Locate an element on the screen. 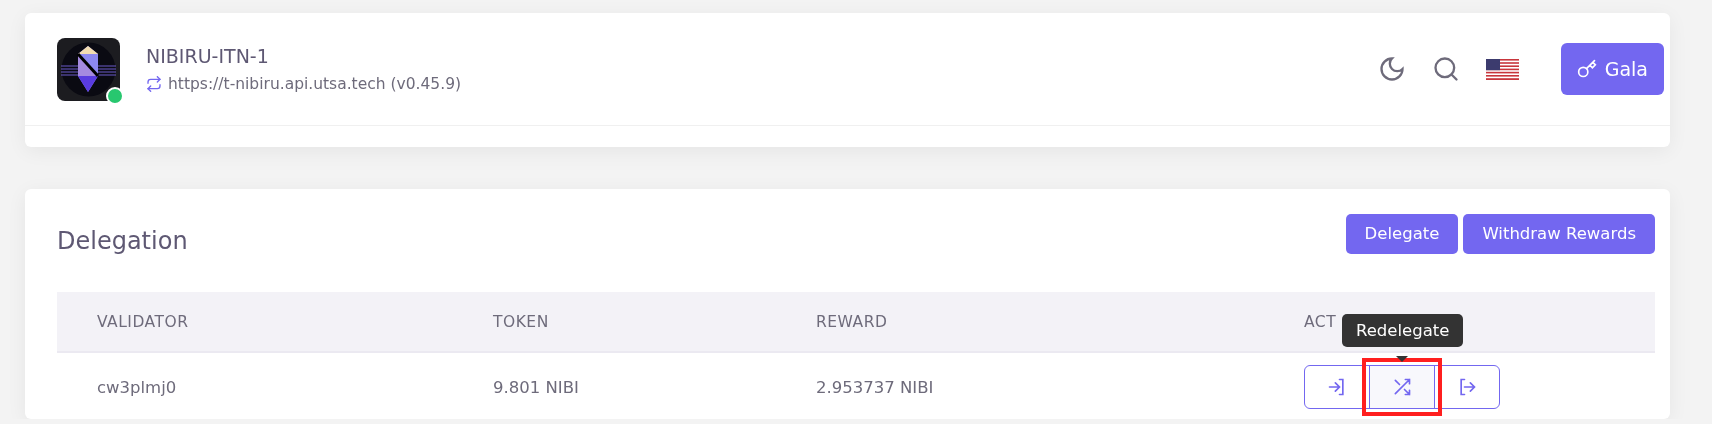 This screenshot has width=1712, height=424. unbond-button is located at coordinates (1467, 387).